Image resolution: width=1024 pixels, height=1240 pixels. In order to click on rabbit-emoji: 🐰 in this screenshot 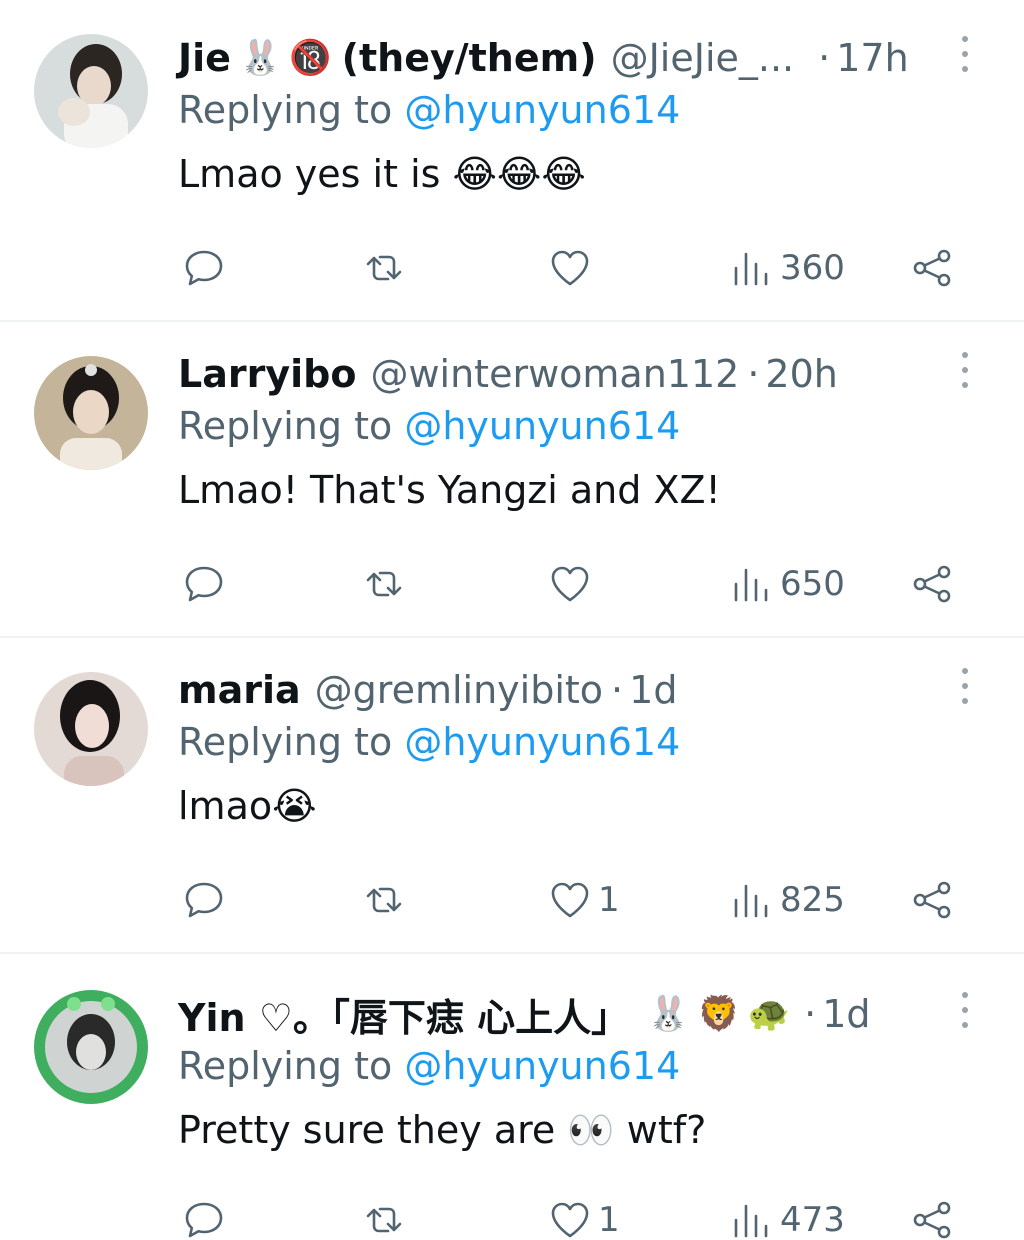, I will do `click(260, 58)`.